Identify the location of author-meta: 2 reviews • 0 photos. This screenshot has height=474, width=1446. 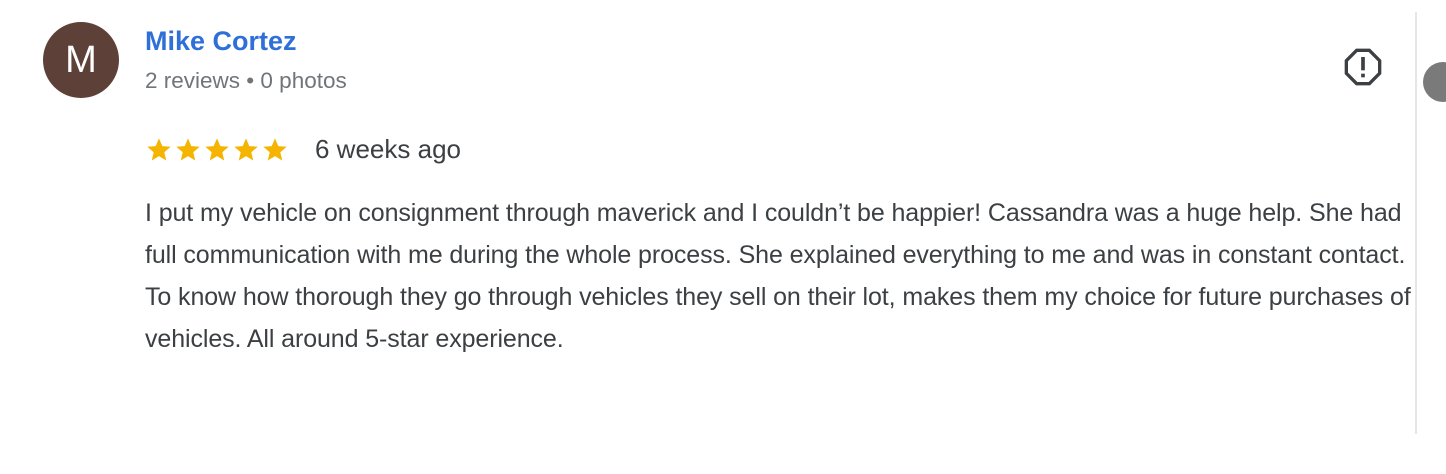
(246, 81).